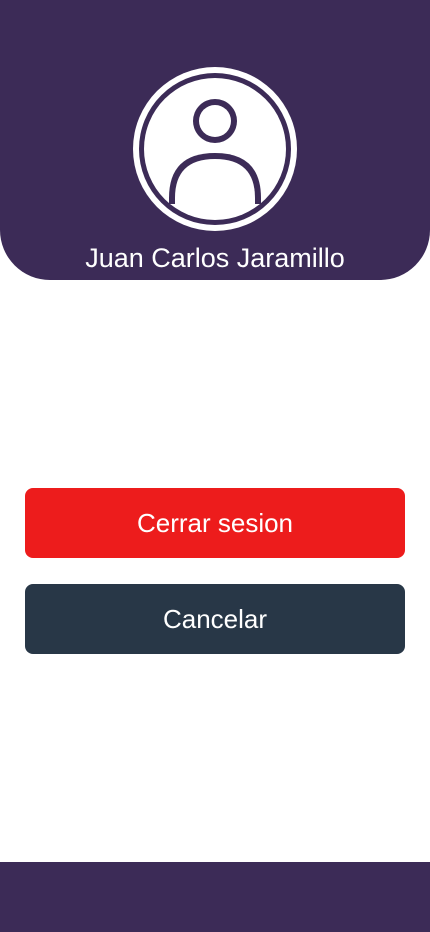  I want to click on user-avatar-icon, so click(215, 149).